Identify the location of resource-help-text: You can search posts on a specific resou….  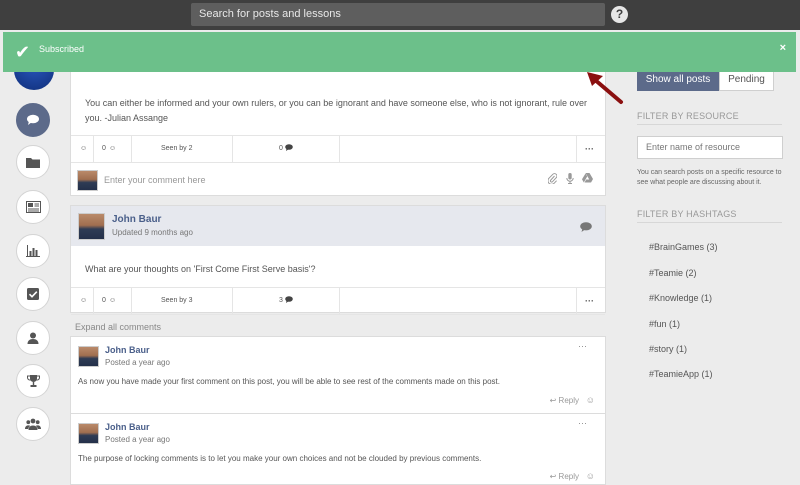
(709, 177).